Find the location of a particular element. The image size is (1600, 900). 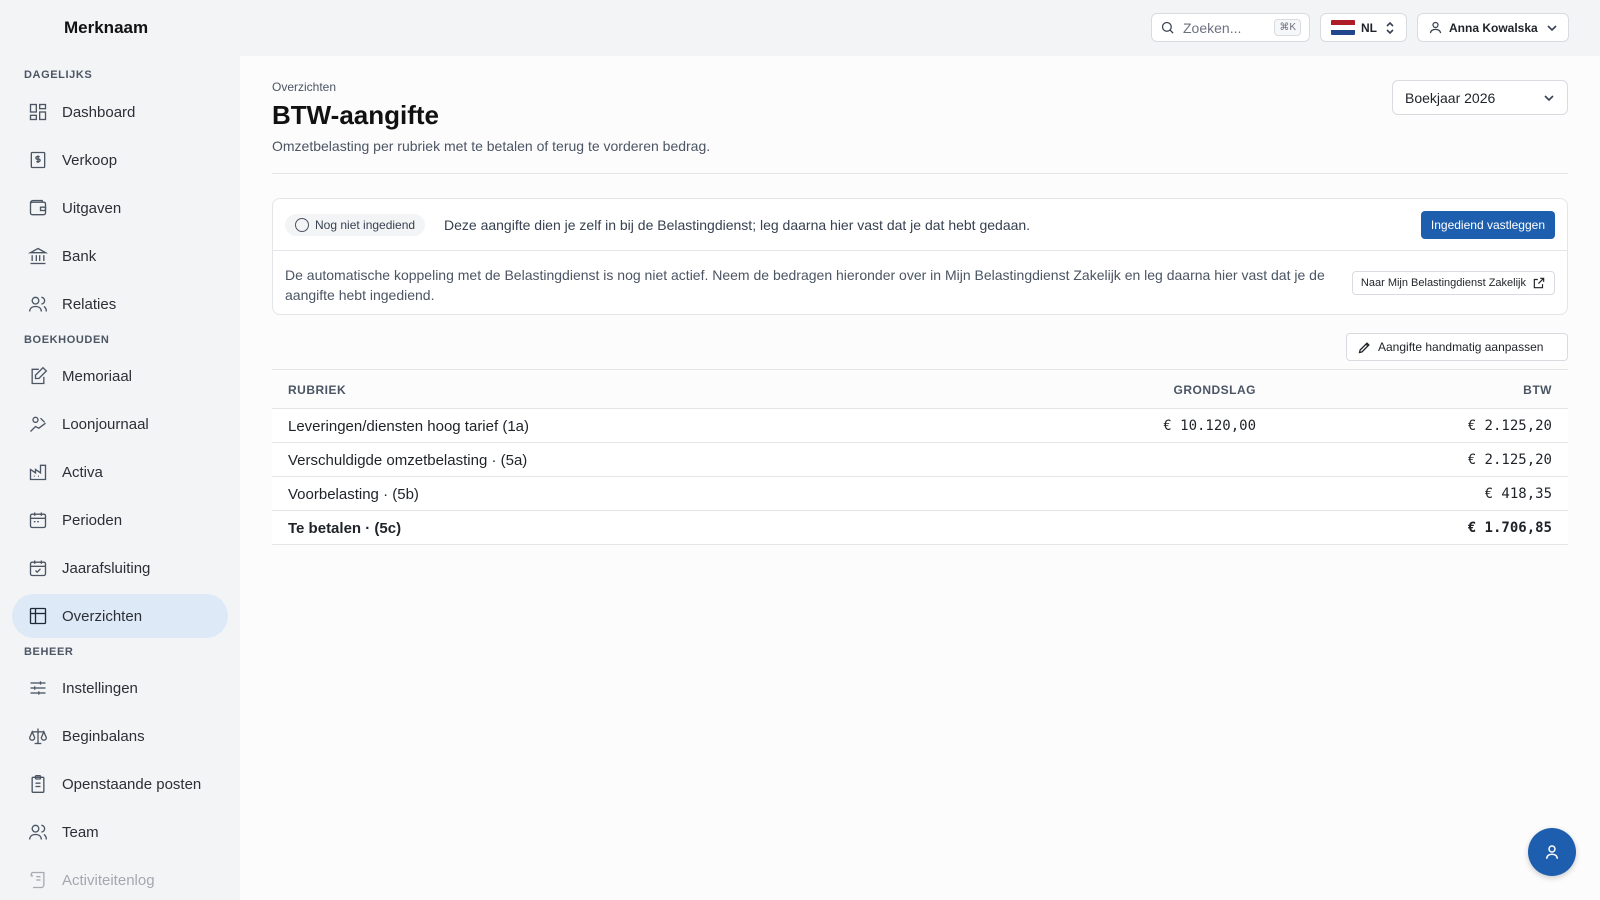

edit-return-button: Aangifte handmatig aanpassen is located at coordinates (1457, 347).